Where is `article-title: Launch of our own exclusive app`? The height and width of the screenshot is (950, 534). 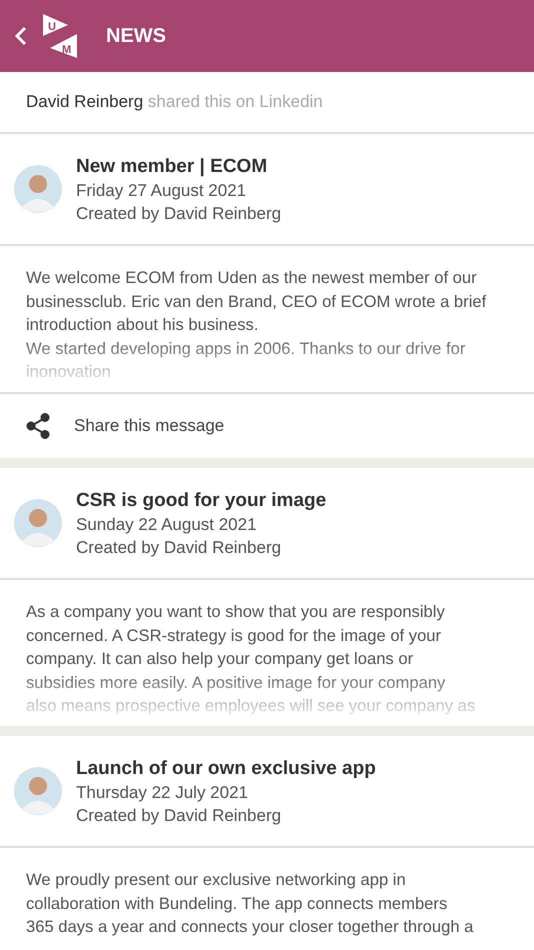
article-title: Launch of our own exclusive app is located at coordinates (226, 768).